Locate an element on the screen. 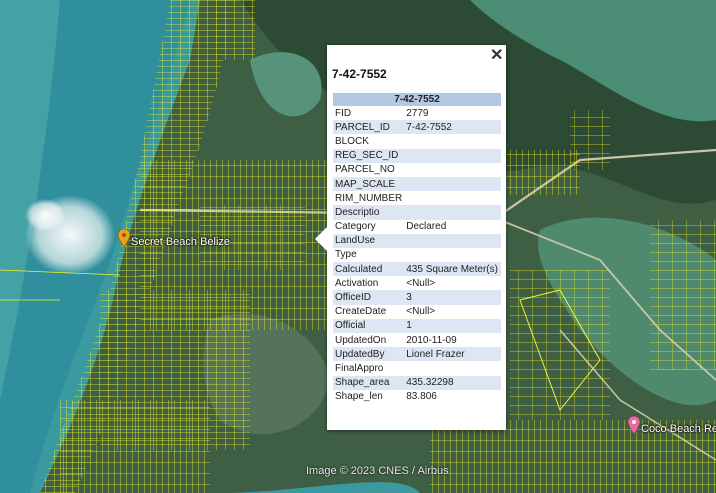 The image size is (716, 493). table-row: RIM_NUMBER is located at coordinates (417, 198).